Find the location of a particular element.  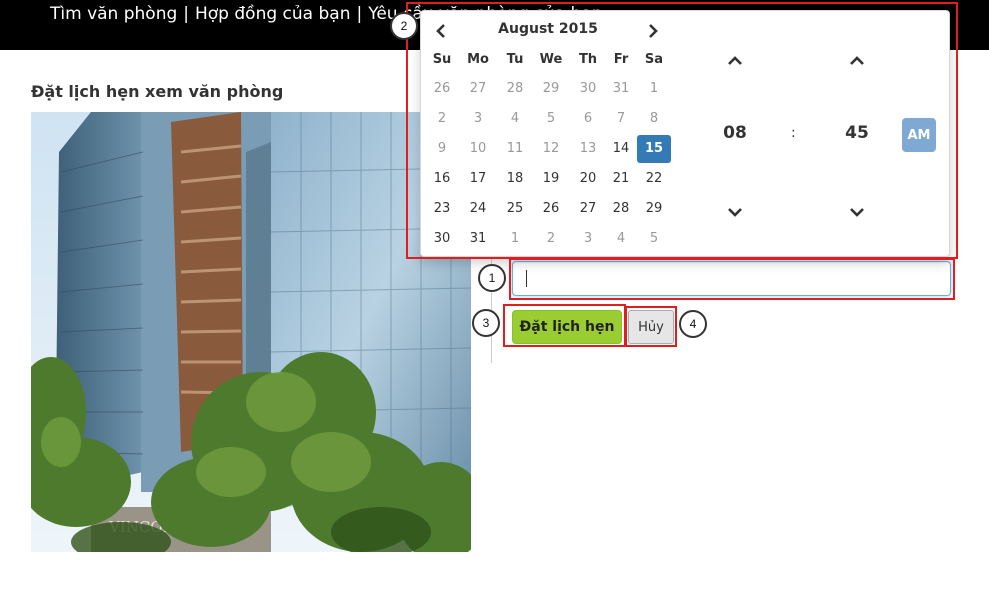

annotation-badge: 3 is located at coordinates (486, 323).